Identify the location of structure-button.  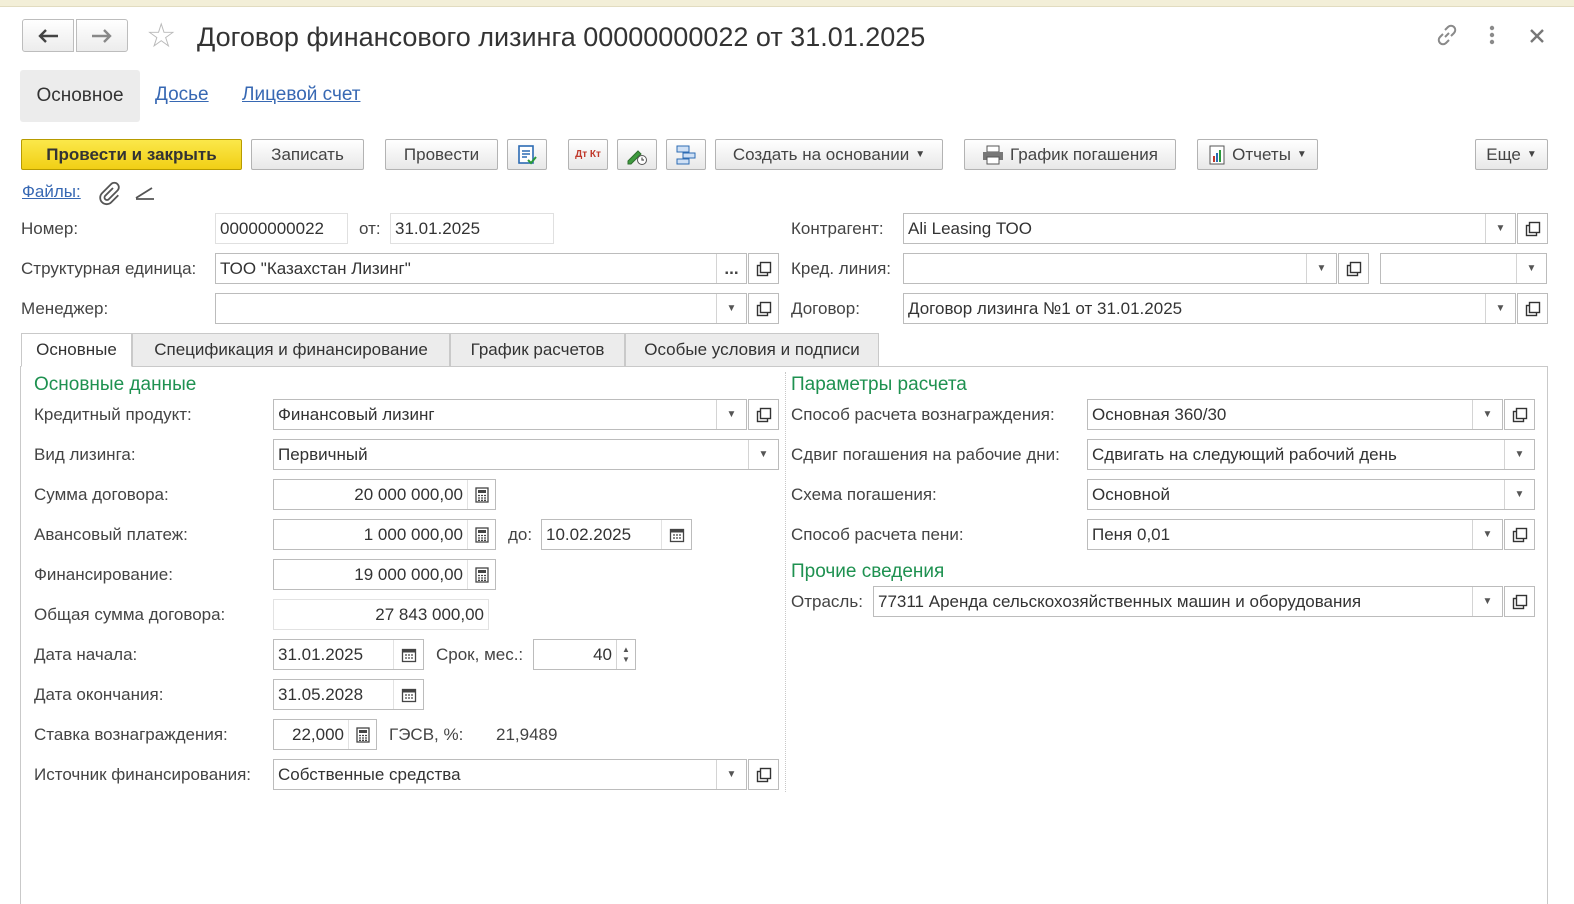
(686, 154).